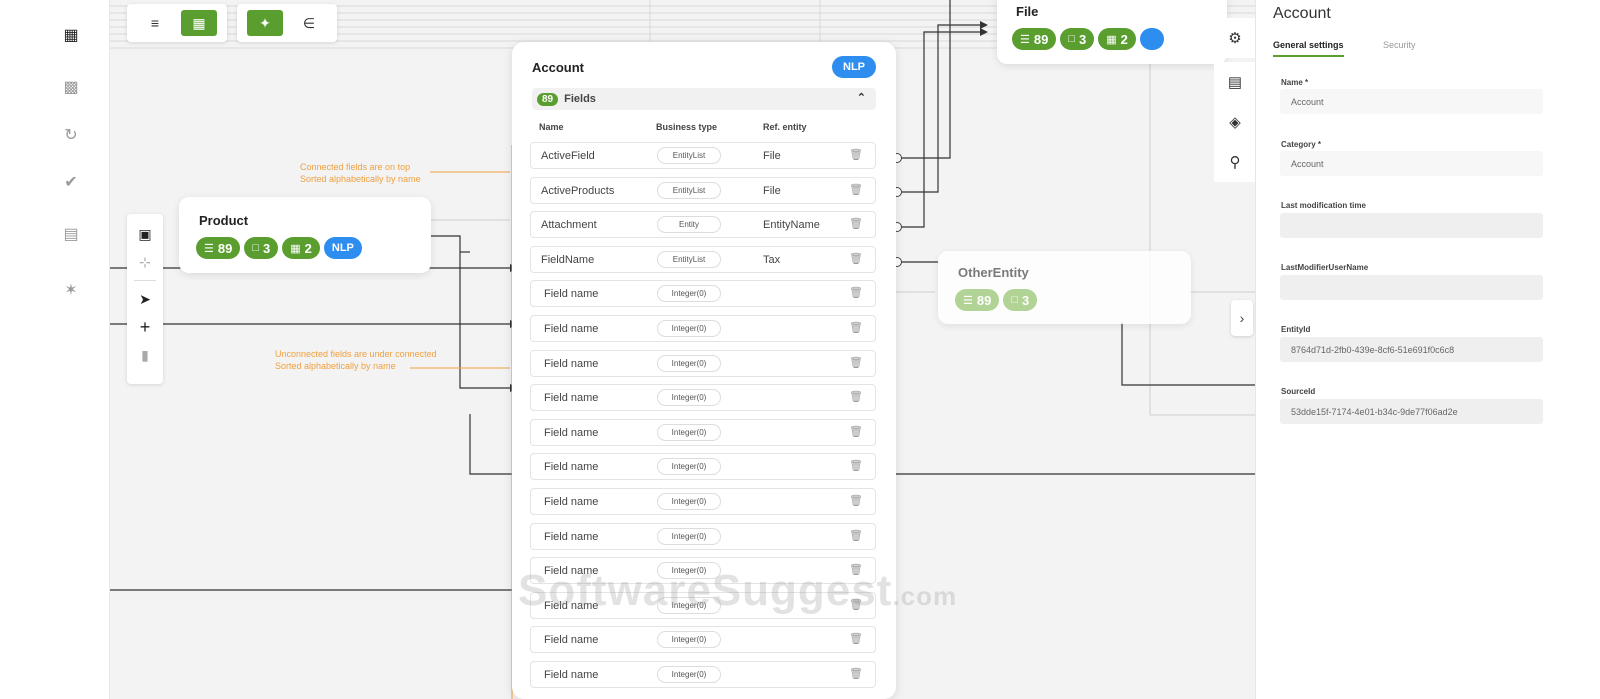 The height and width of the screenshot is (699, 1600). Describe the element at coordinates (1298, 391) in the screenshot. I see `source-id-label: SourceId` at that location.